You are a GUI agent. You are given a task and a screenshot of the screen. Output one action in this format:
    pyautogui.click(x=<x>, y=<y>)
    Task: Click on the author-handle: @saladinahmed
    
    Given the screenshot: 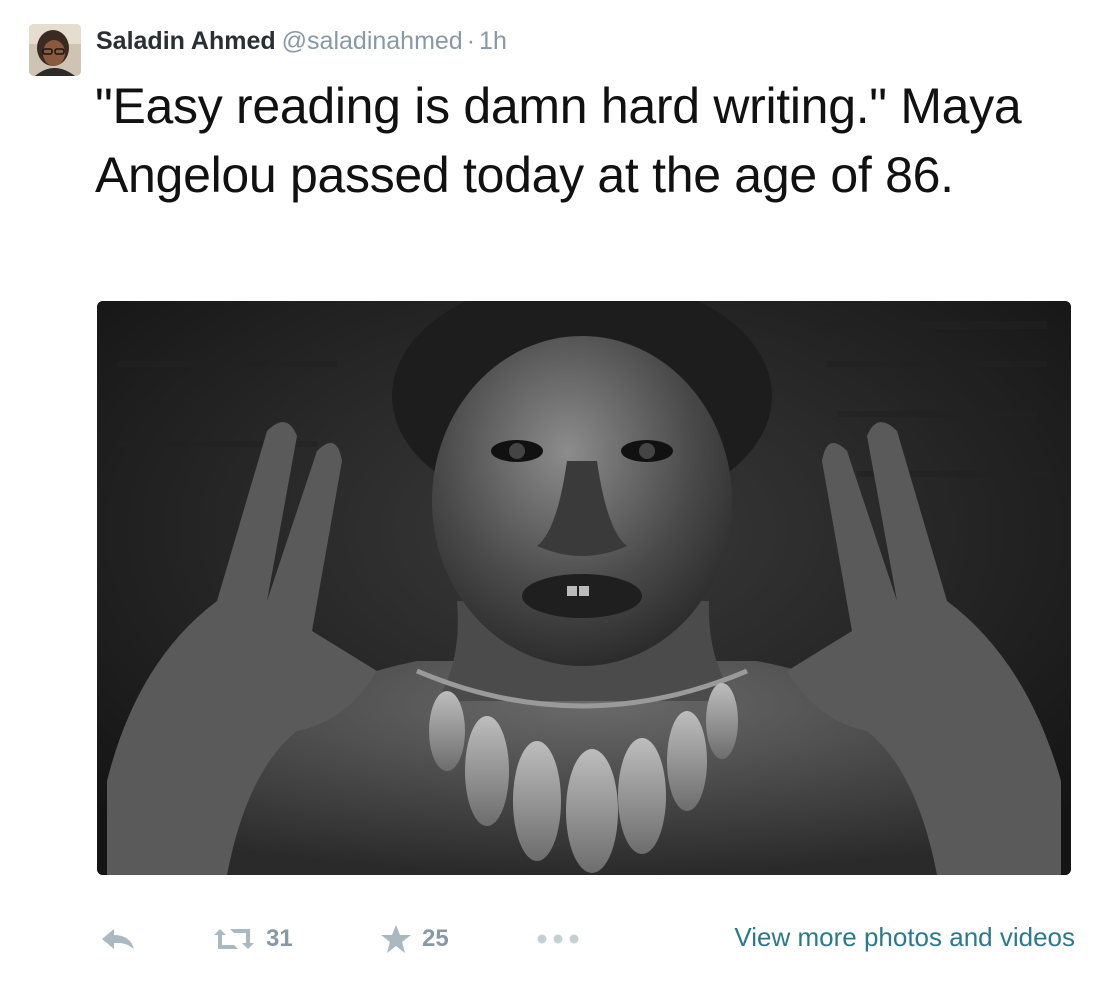 What is the action you would take?
    pyautogui.click(x=372, y=41)
    